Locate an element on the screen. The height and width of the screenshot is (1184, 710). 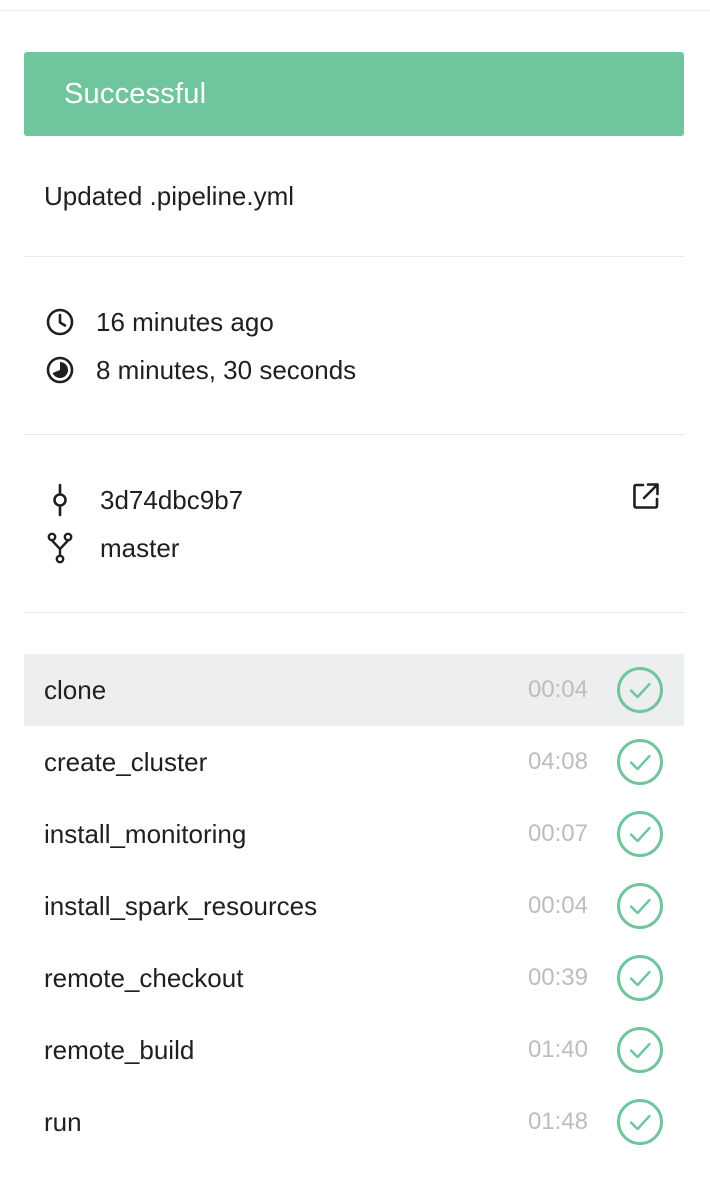
started-row: 16 minutes ago is located at coordinates (159, 322).